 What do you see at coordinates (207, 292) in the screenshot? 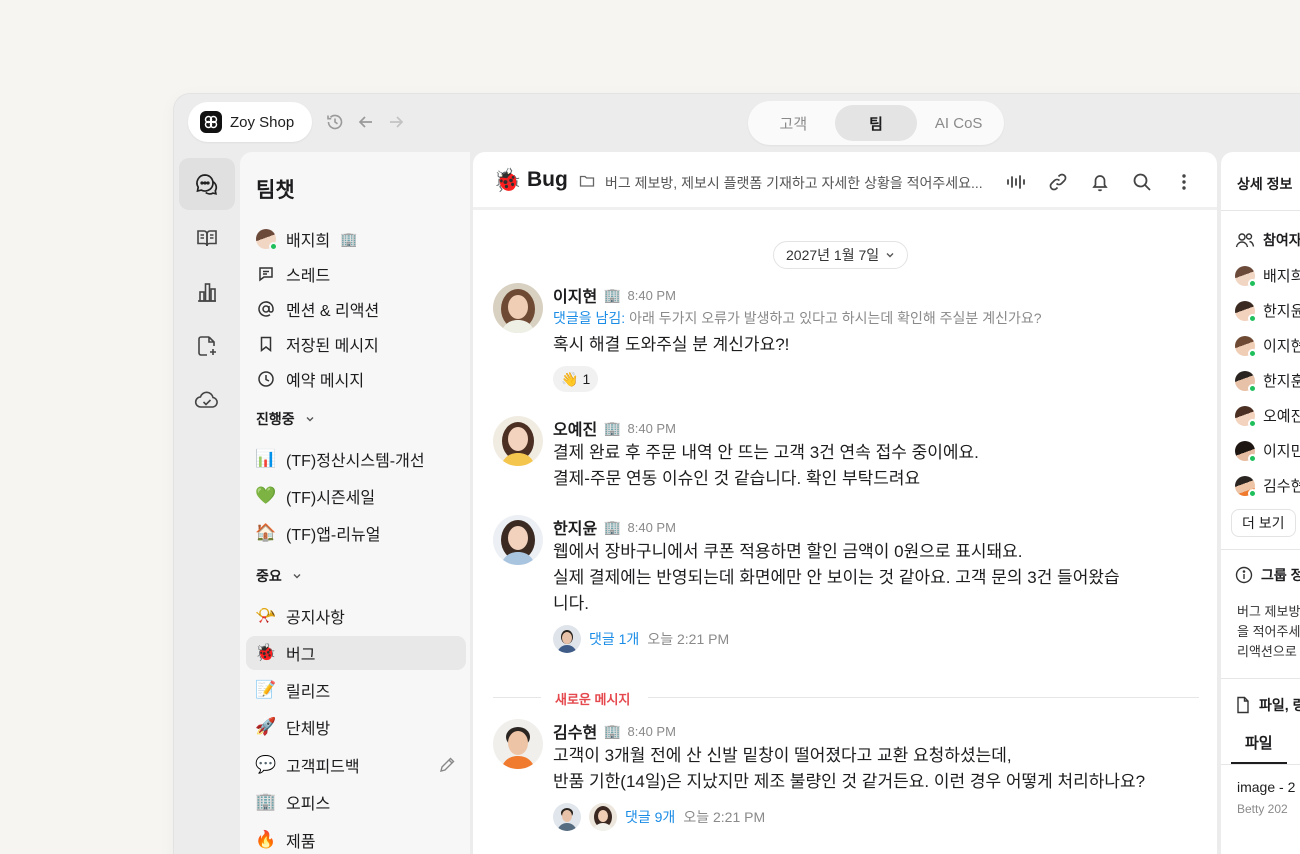
I see `rail-stats-button` at bounding box center [207, 292].